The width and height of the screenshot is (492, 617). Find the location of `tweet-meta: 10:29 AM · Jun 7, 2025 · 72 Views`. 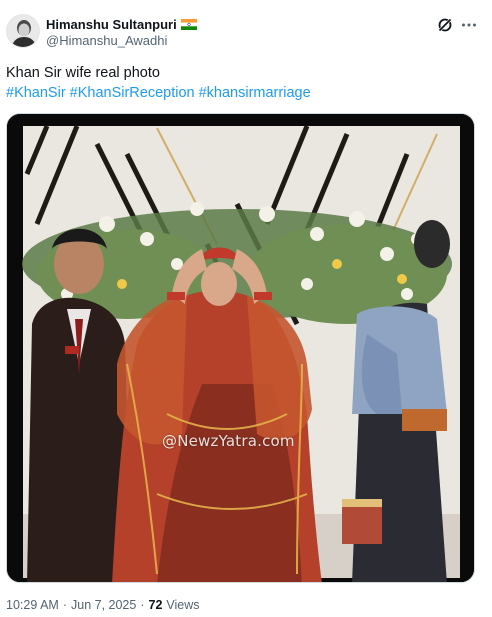

tweet-meta: 10:29 AM · Jun 7, 2025 · 72 Views is located at coordinates (103, 605).